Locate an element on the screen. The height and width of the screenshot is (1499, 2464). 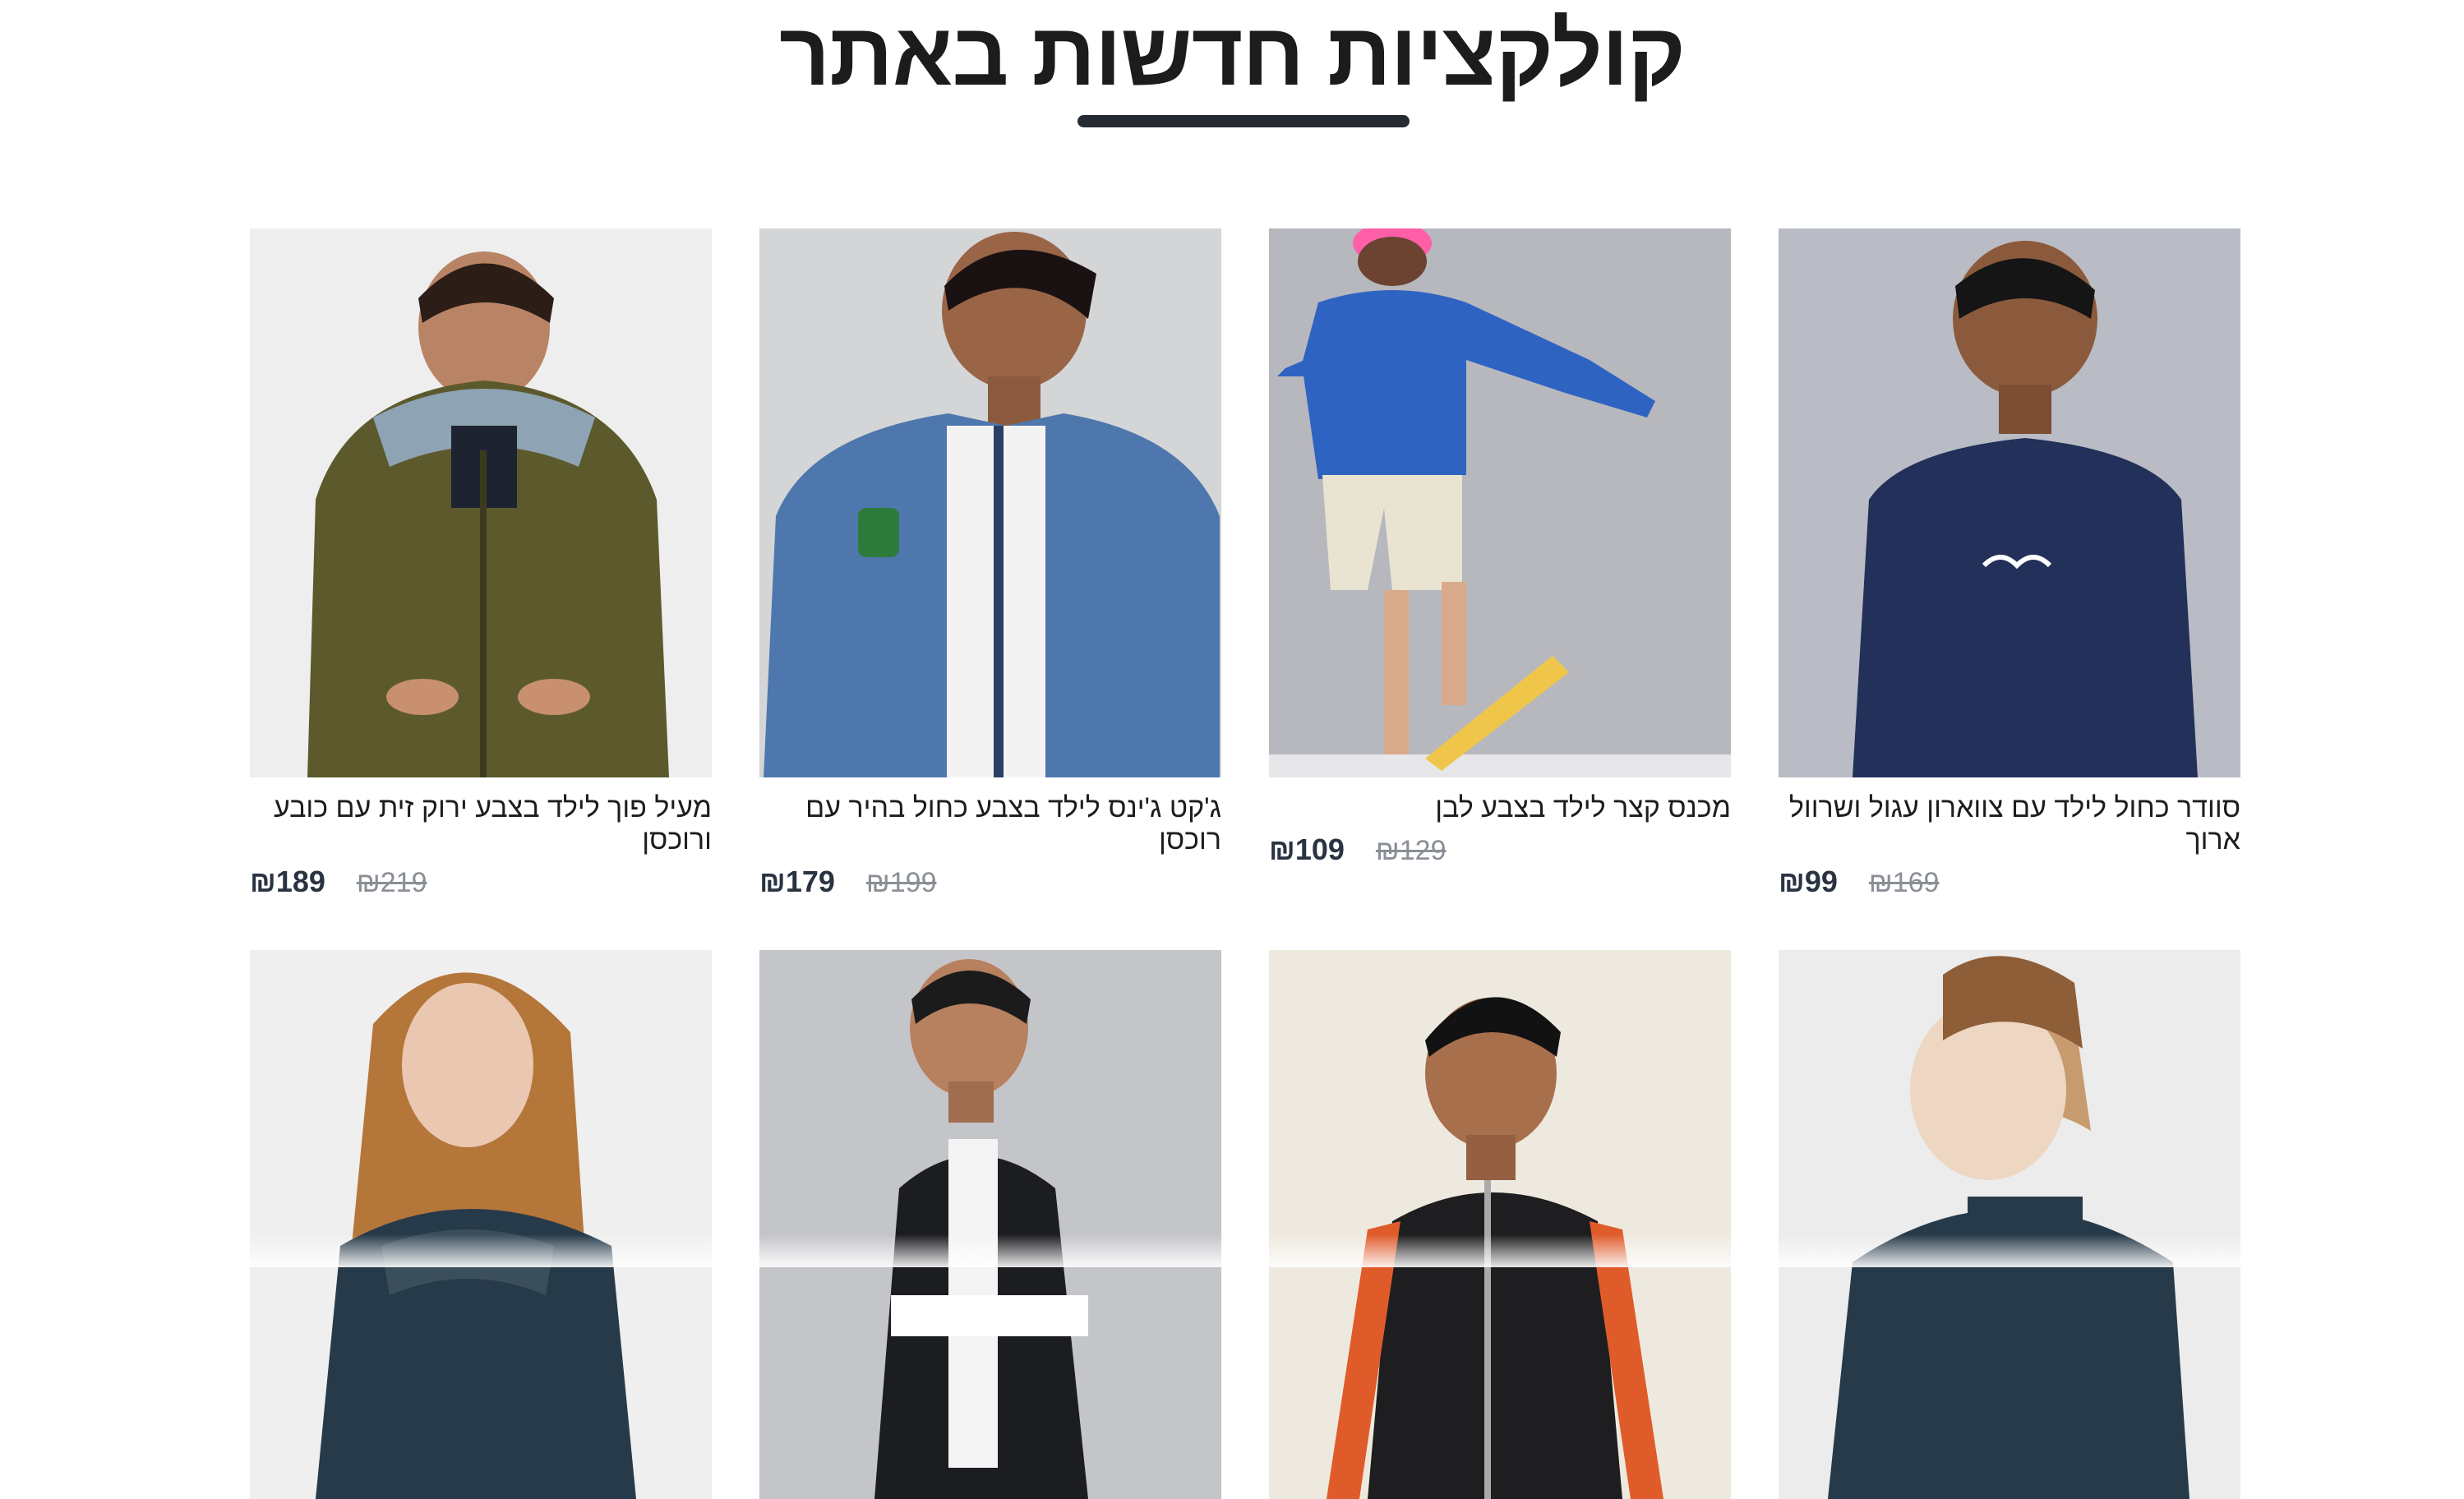
price-row: ₪99 ₪169 is located at coordinates (2010, 882).